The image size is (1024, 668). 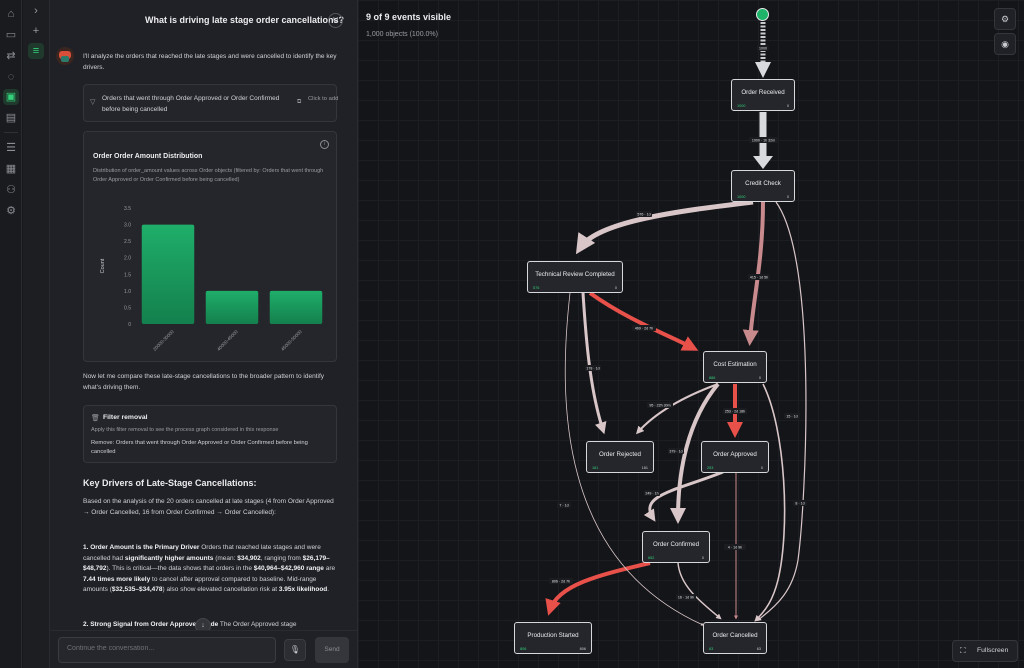 What do you see at coordinates (11, 169) in the screenshot?
I see `grid-icon: ▦` at bounding box center [11, 169].